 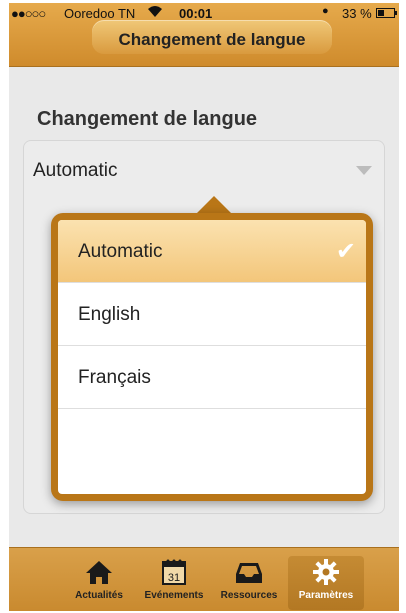 I want to click on chevron-down-icon, so click(x=364, y=170).